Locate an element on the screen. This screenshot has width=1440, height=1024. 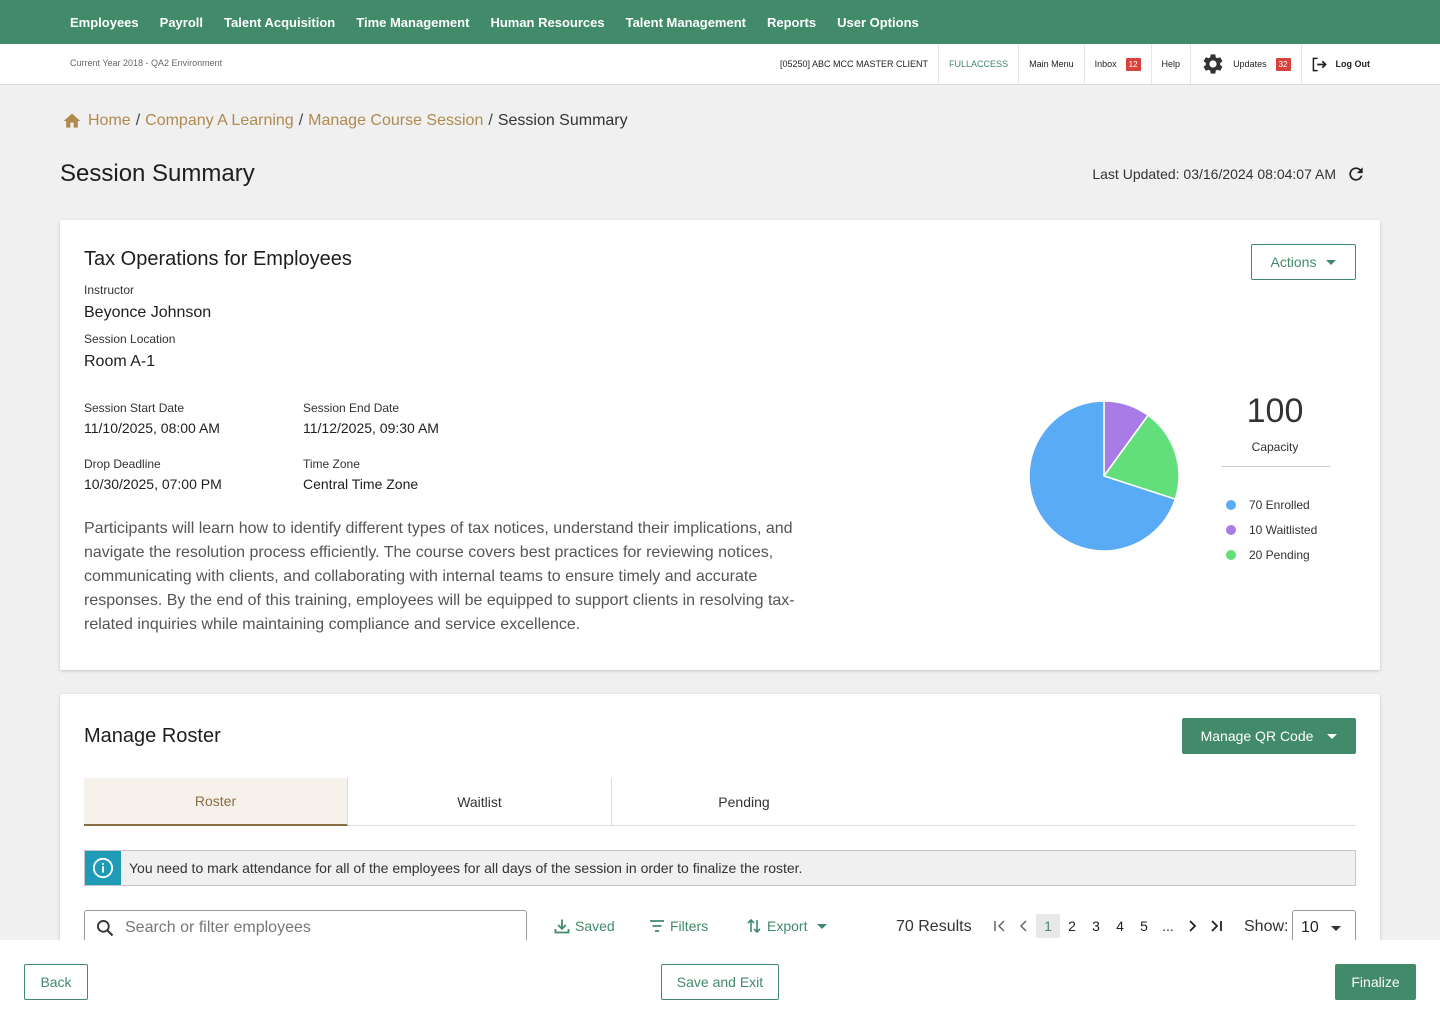
access-label: FULLACCESS is located at coordinates (979, 64).